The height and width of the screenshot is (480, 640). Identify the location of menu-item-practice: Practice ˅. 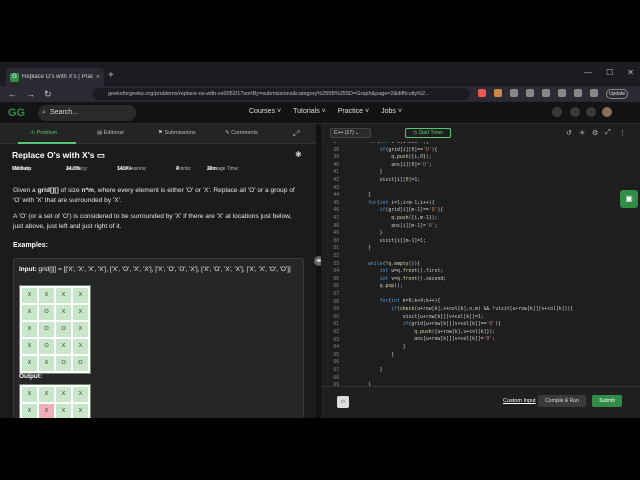
(353, 111).